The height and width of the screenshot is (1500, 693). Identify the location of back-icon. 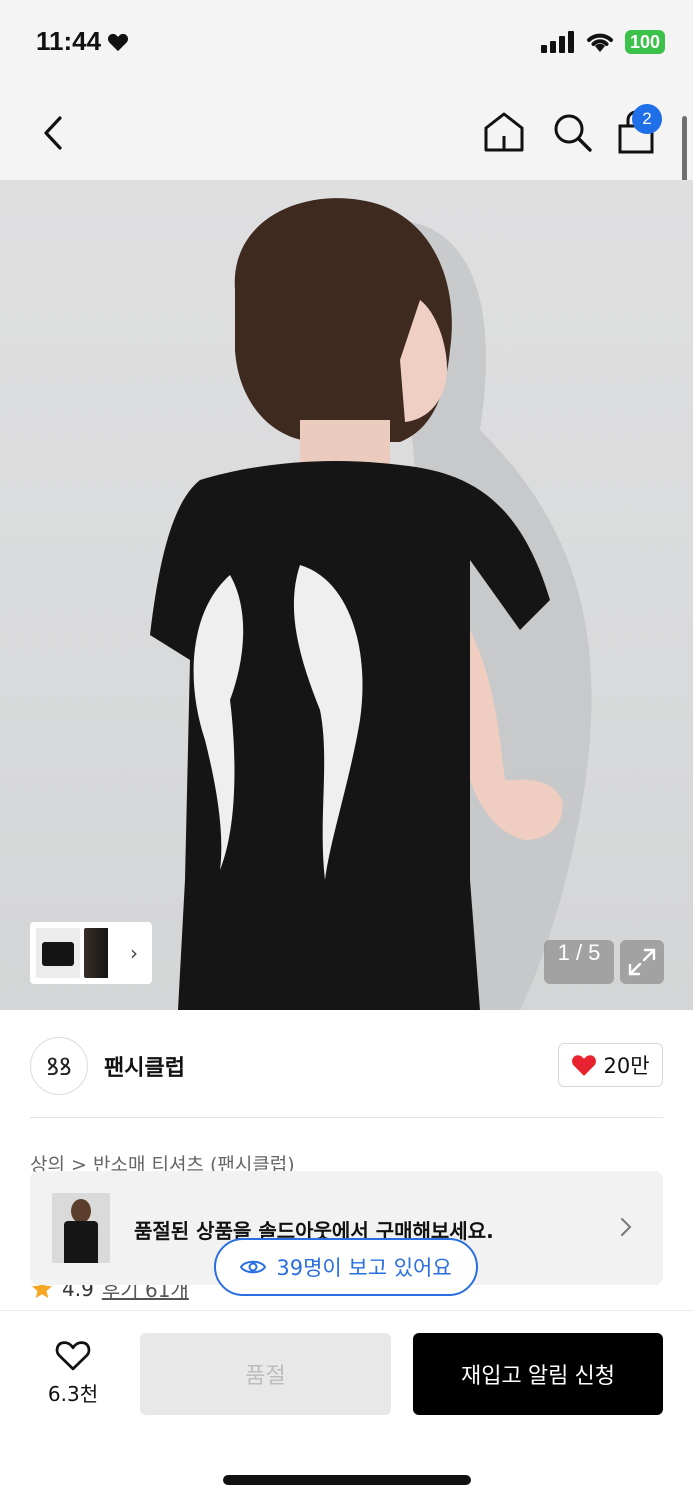
(56, 133).